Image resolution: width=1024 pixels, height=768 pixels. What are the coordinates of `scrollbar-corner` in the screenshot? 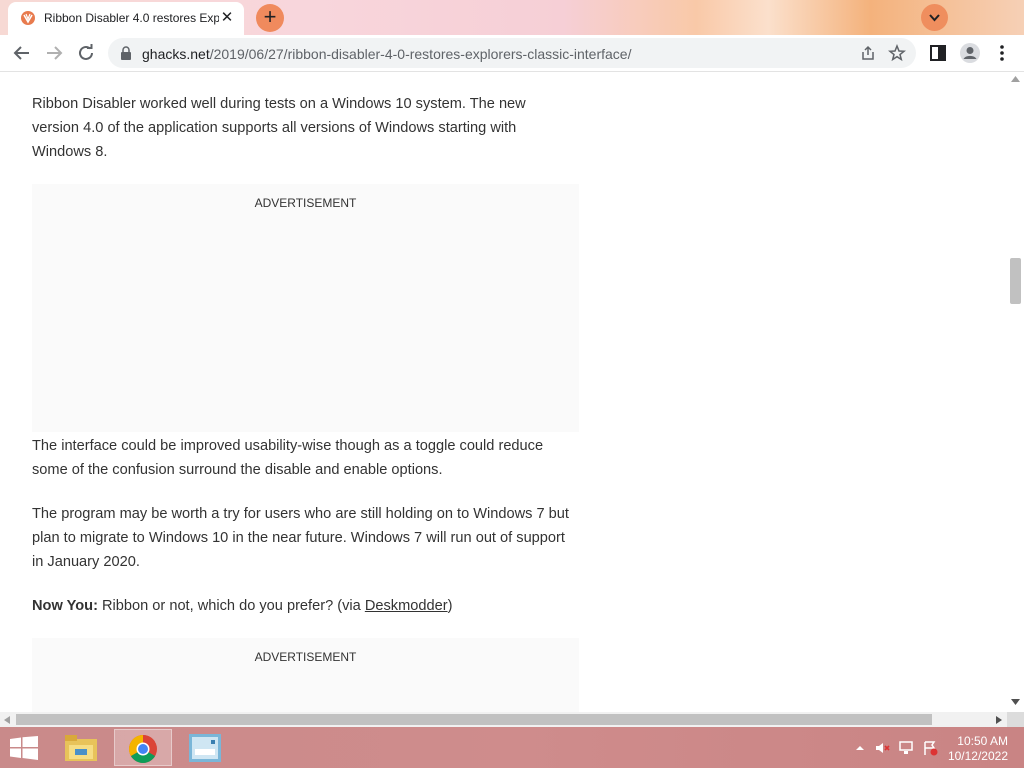 It's located at (1015, 719).